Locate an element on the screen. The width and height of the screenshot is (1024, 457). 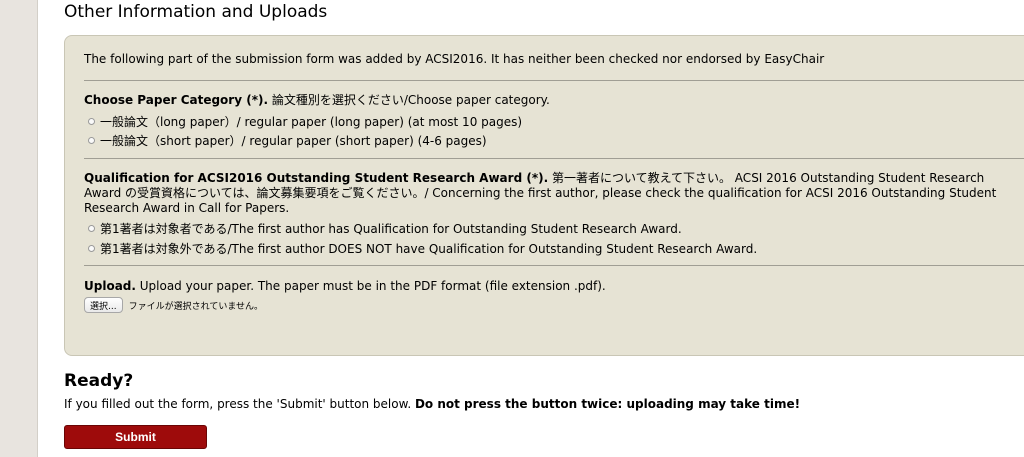
submit-button: Submit is located at coordinates (135, 437).